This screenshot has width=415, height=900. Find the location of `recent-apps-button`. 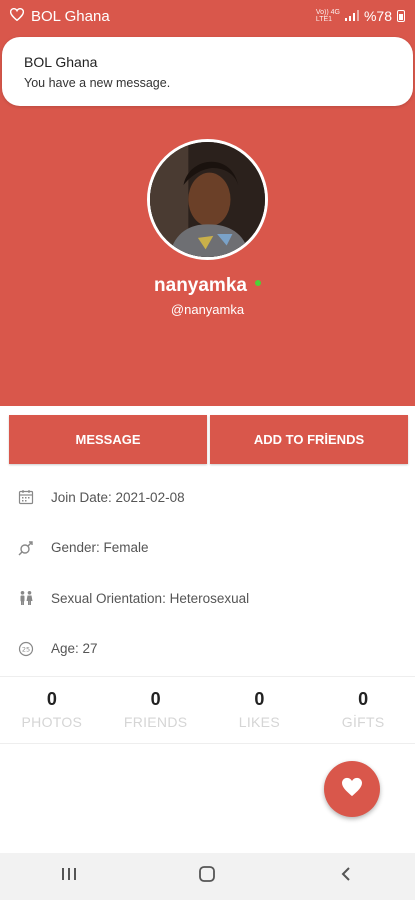

recent-apps-button is located at coordinates (69, 877).